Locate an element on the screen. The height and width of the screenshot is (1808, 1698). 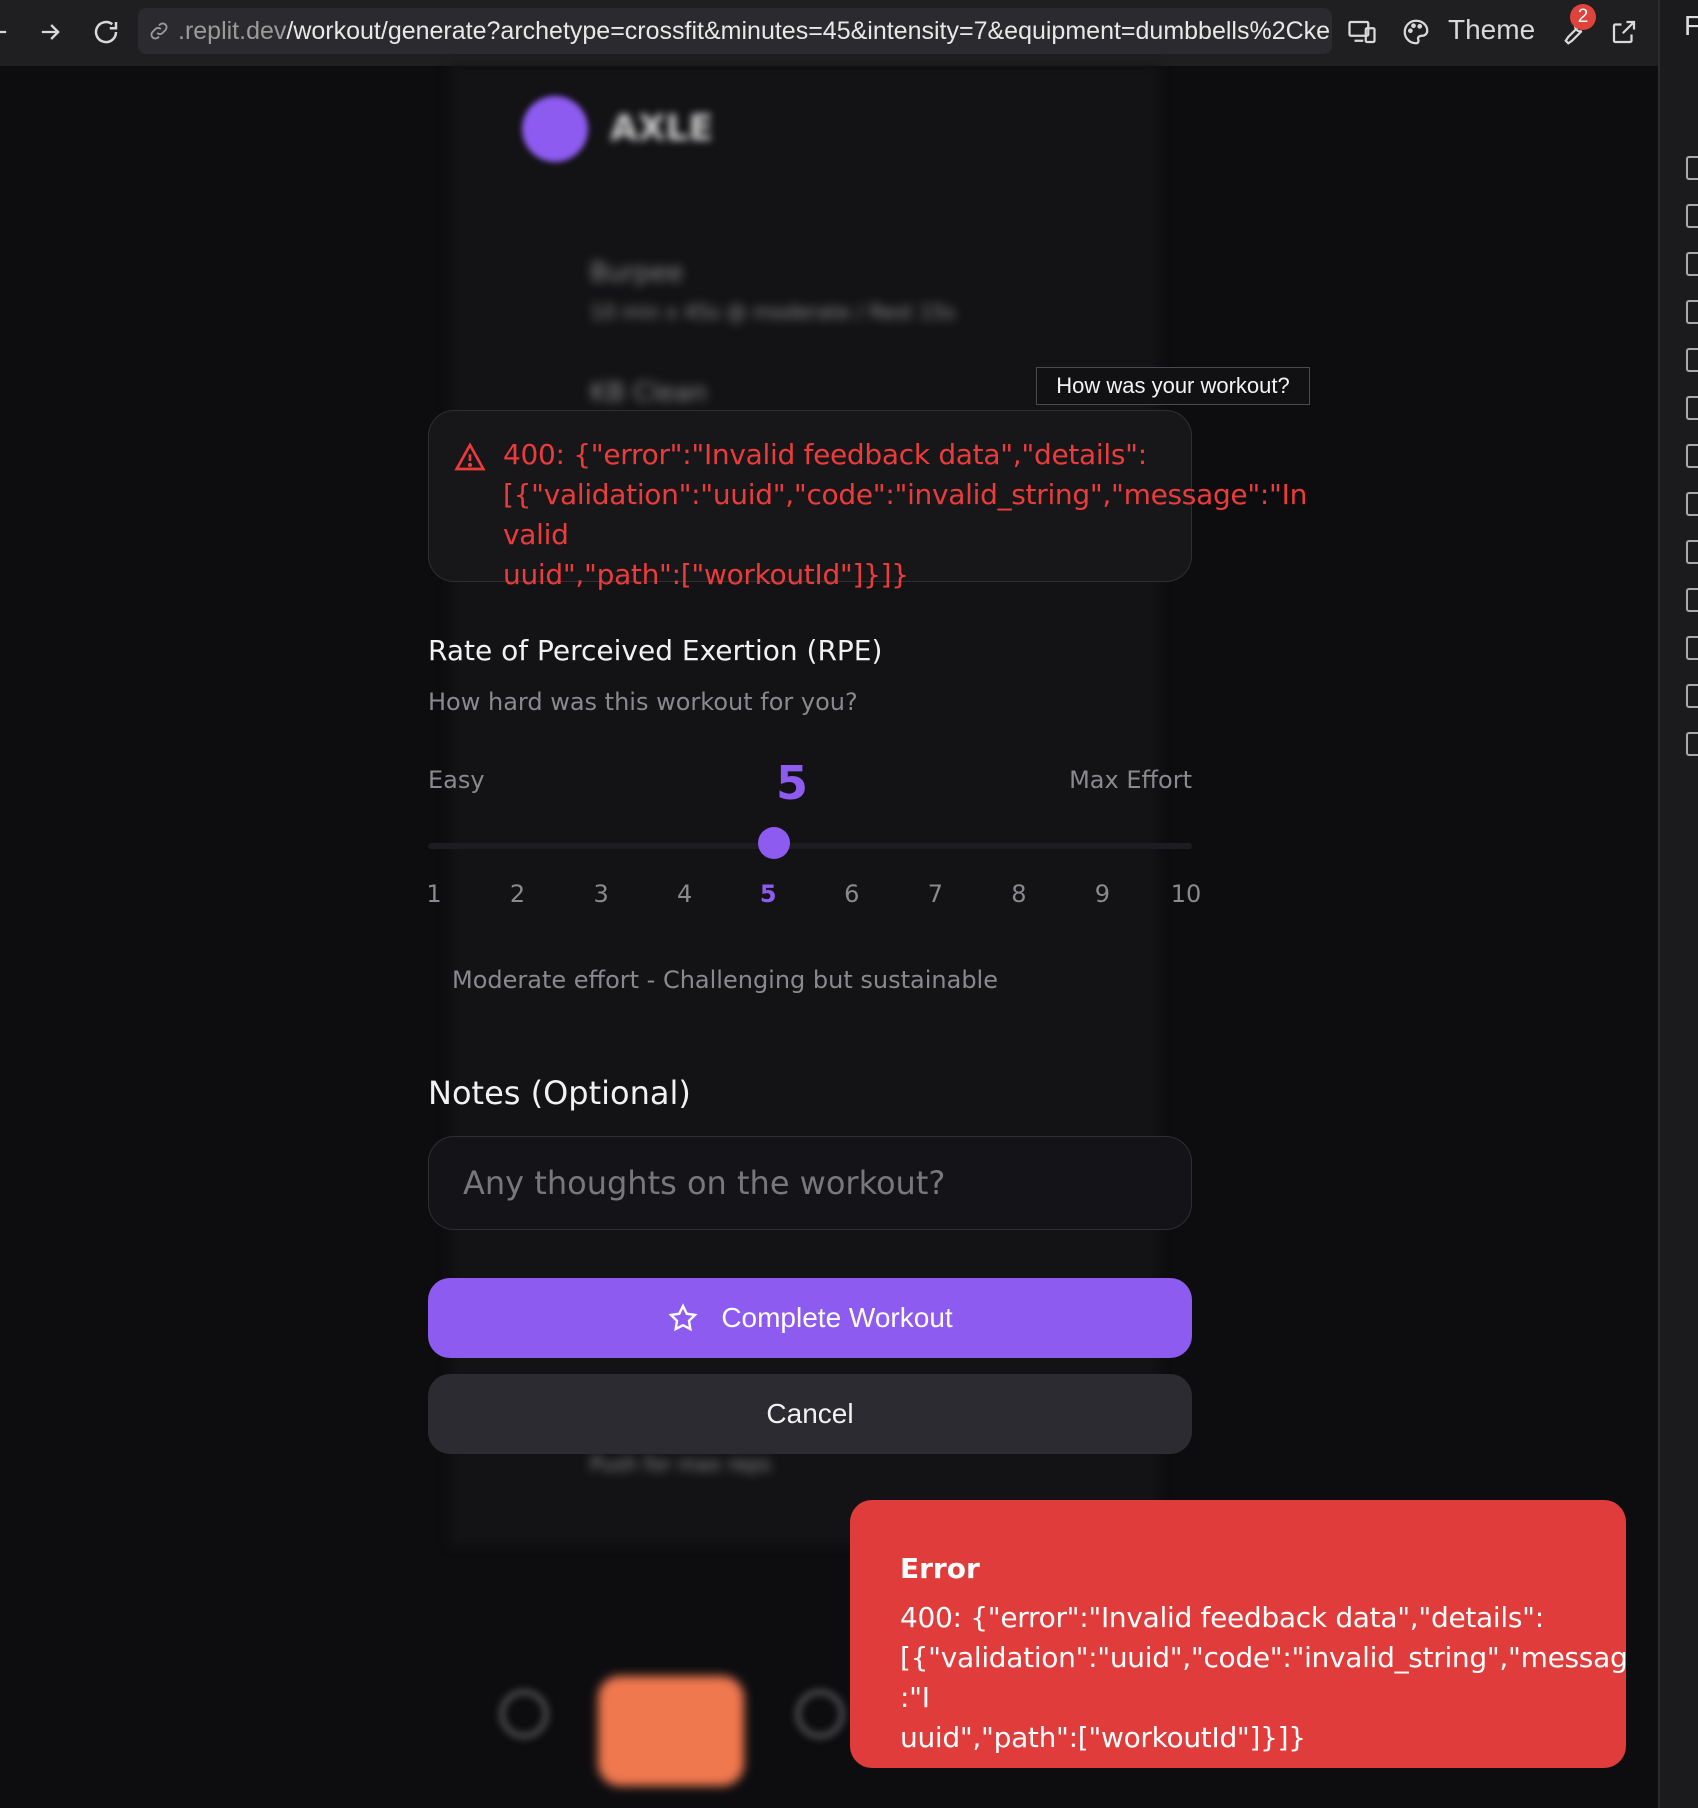
heart-icon is located at coordinates (820, 1714).